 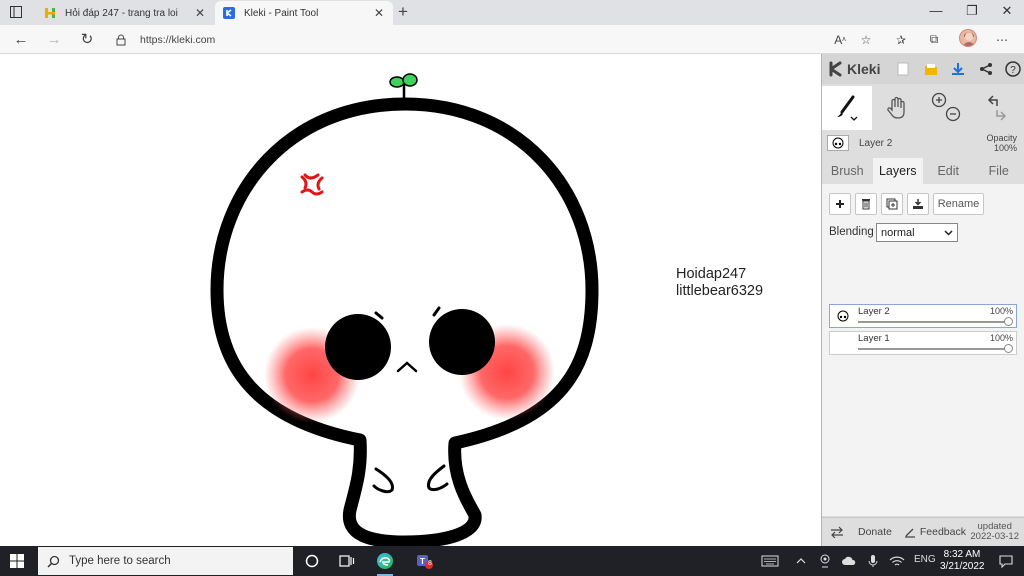 I want to click on help-icon: ?, so click(x=1013, y=69).